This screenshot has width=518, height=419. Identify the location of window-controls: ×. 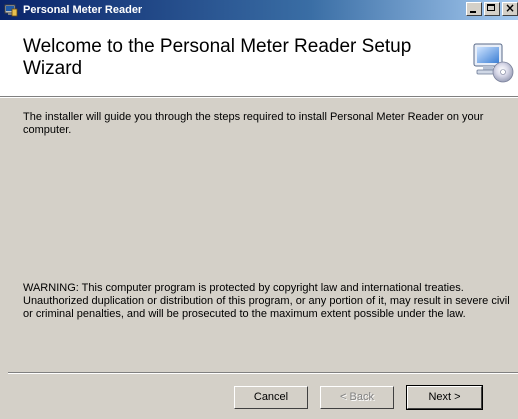
(491, 9).